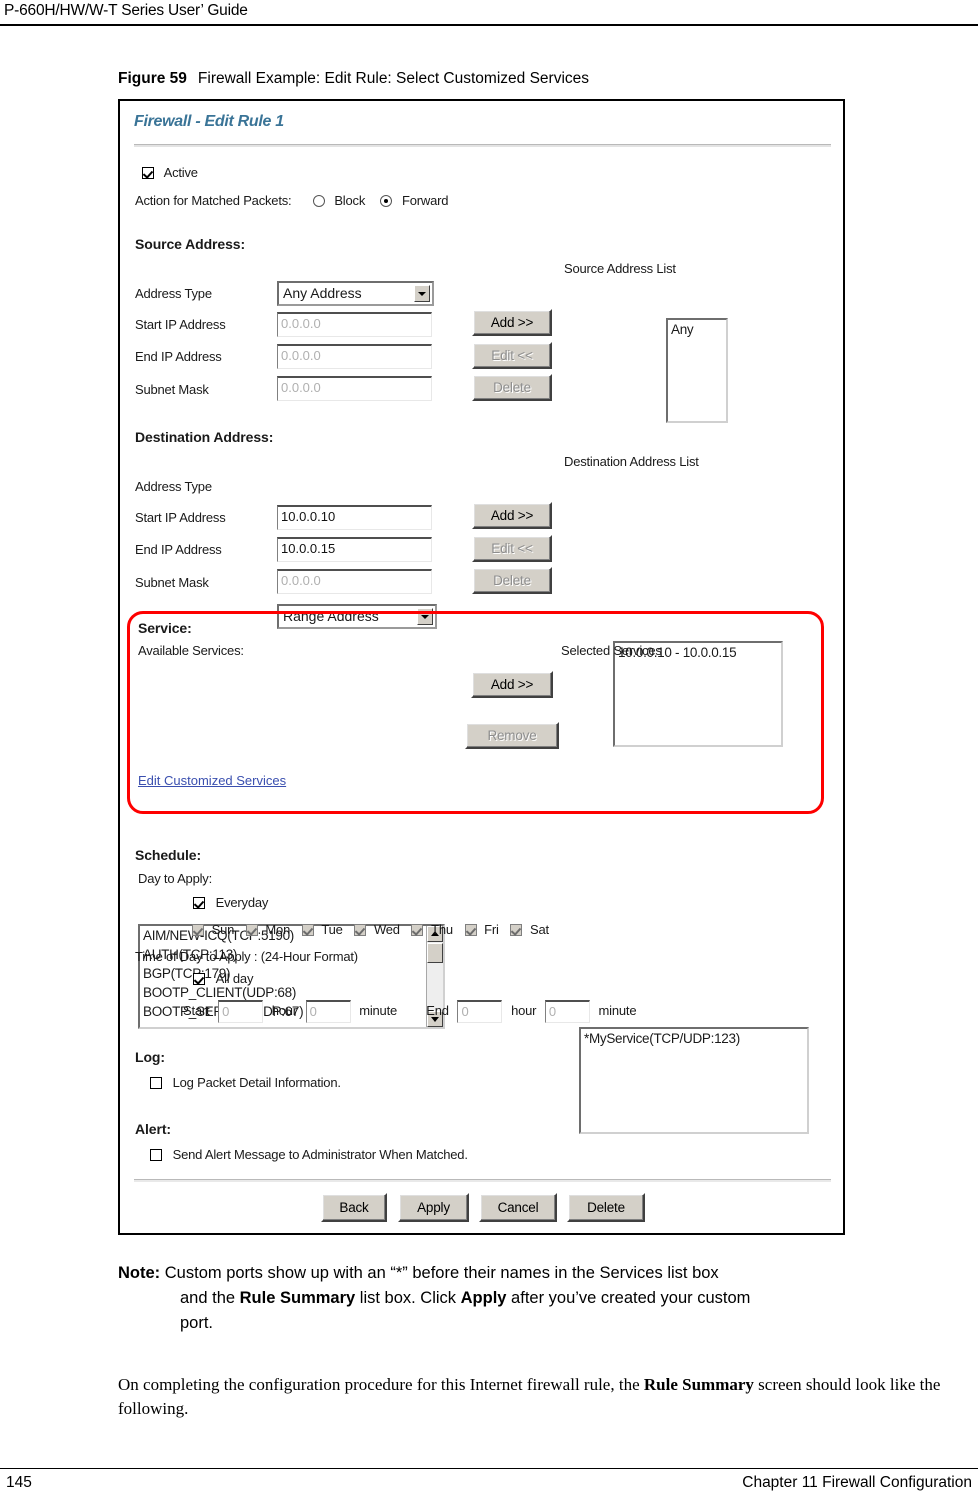 The height and width of the screenshot is (1503, 978). Describe the element at coordinates (256, 1082) in the screenshot. I see `log-packet-detail-label: Log Packet Detail Information.` at that location.